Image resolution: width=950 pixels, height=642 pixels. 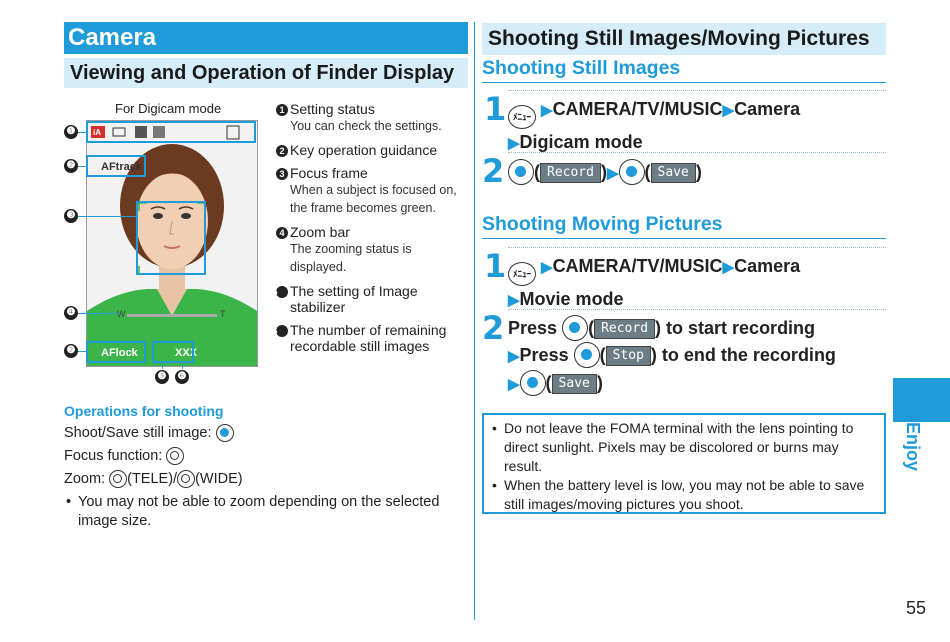 I want to click on callout-4: ❹, so click(x=71, y=313).